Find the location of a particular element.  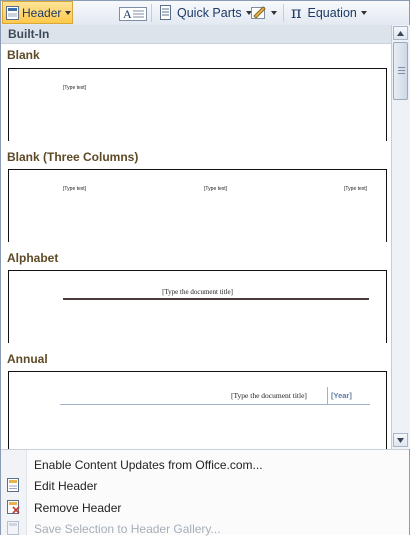

text-box-icon: A is located at coordinates (133, 13).